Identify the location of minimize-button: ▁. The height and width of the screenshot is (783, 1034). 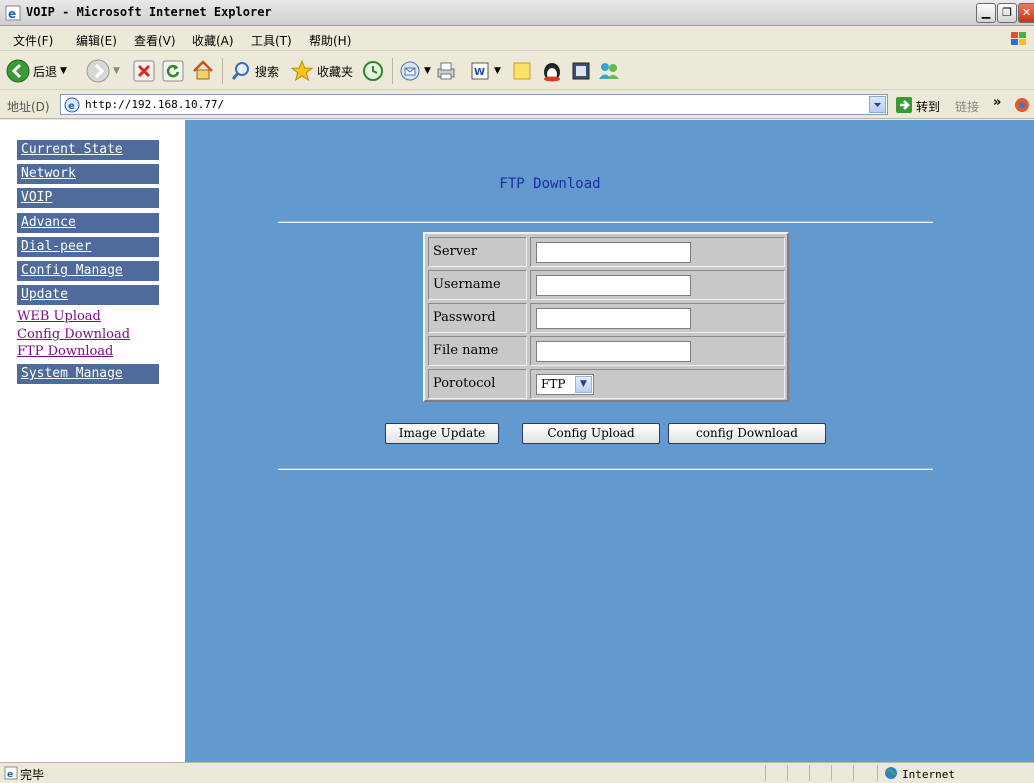
(986, 13).